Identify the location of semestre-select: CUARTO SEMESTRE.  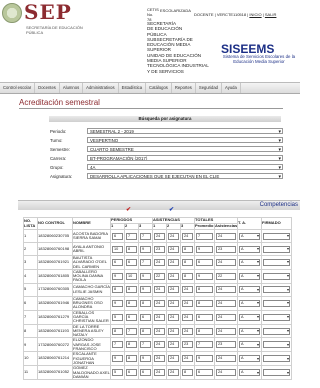
(185, 149).